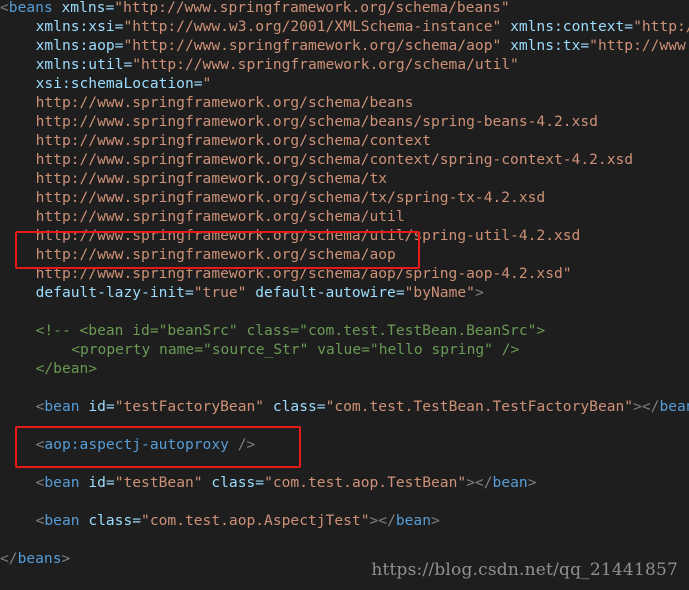  Describe the element at coordinates (79, 26) in the screenshot. I see `code-token-attr: xmlns:xsi=` at that location.